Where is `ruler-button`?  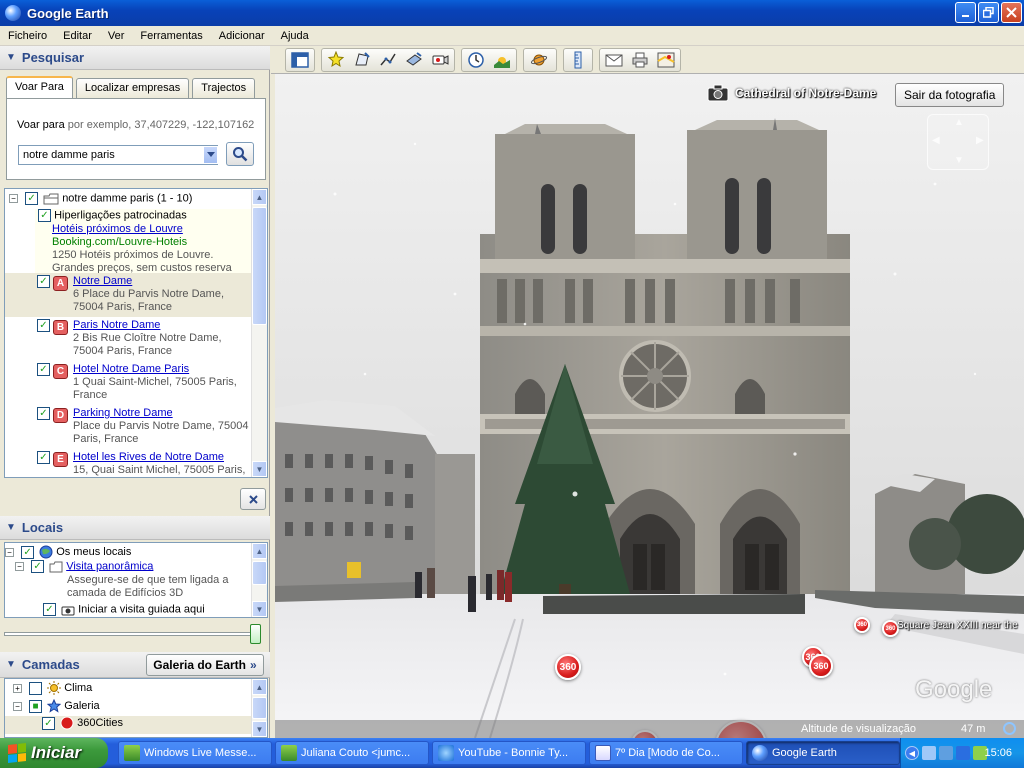
ruler-button is located at coordinates (578, 60).